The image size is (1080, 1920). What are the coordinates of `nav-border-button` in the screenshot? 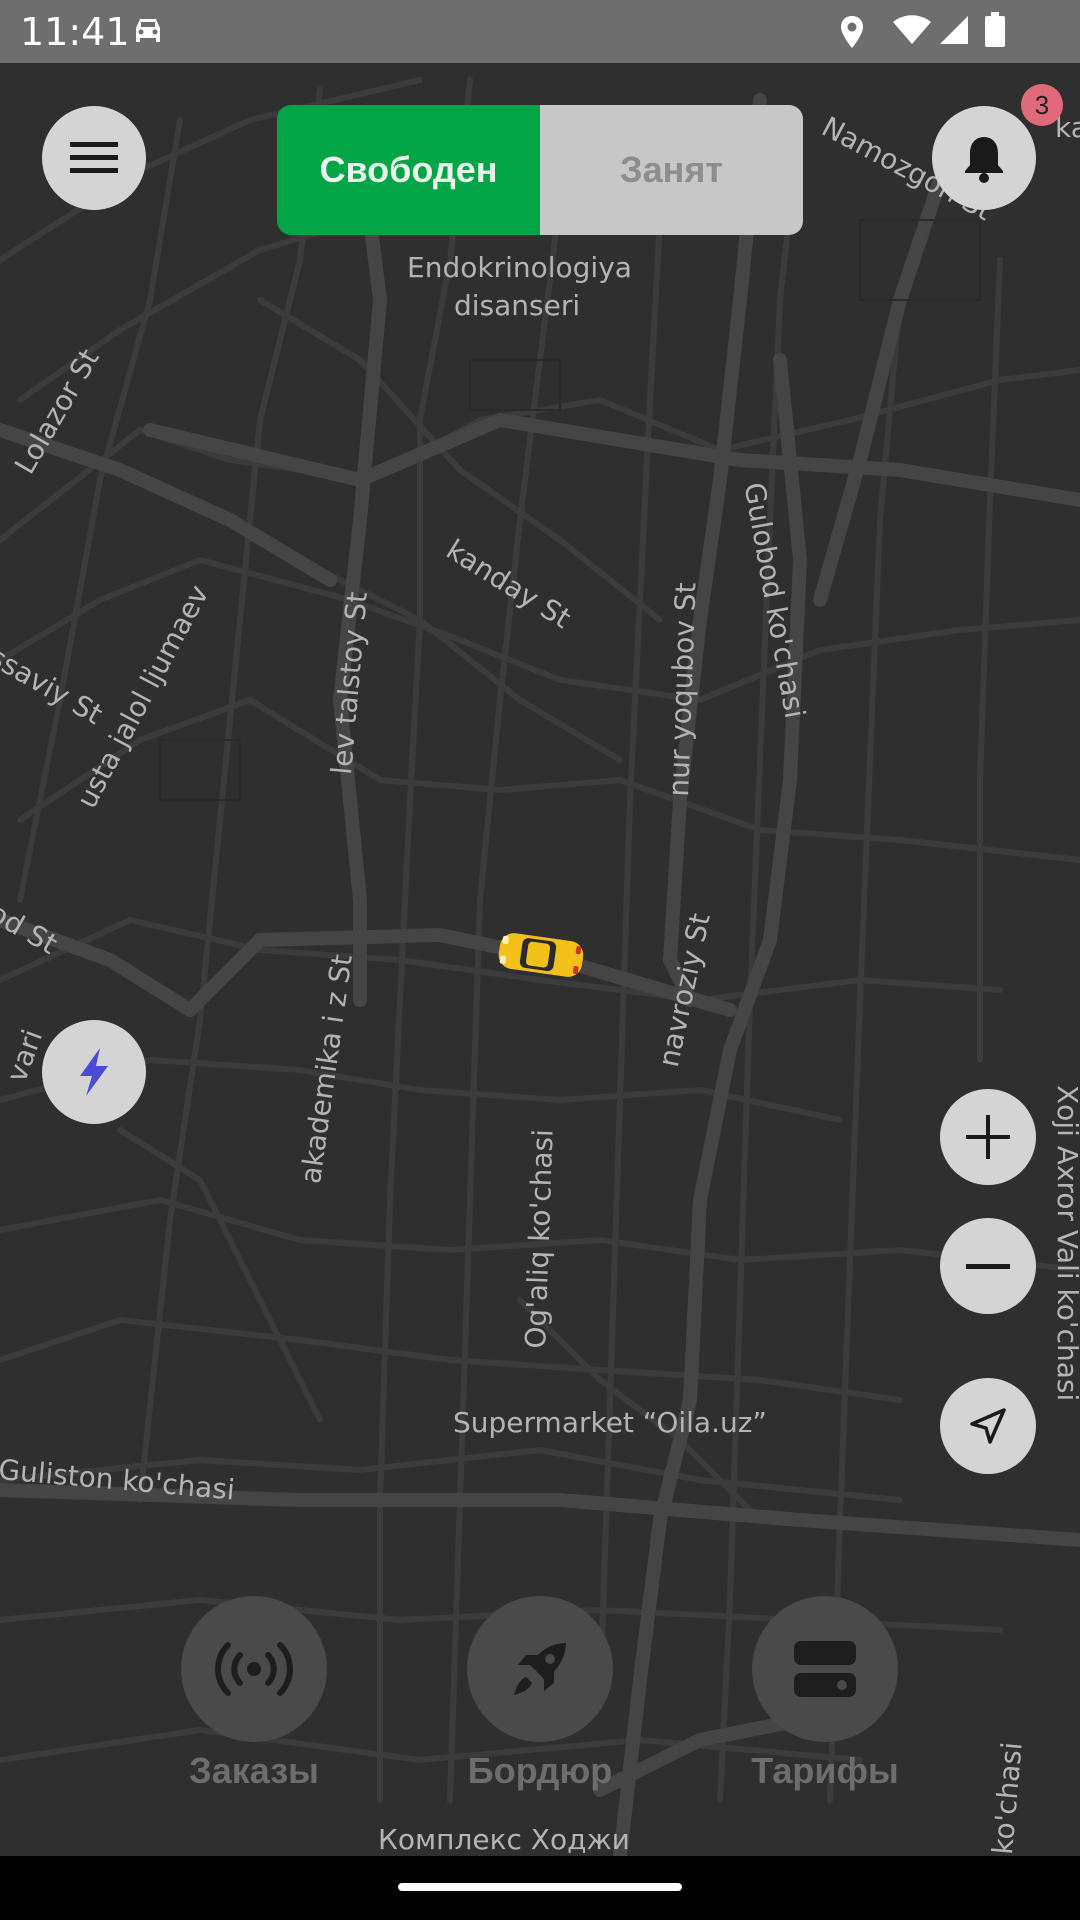 It's located at (540, 1669).